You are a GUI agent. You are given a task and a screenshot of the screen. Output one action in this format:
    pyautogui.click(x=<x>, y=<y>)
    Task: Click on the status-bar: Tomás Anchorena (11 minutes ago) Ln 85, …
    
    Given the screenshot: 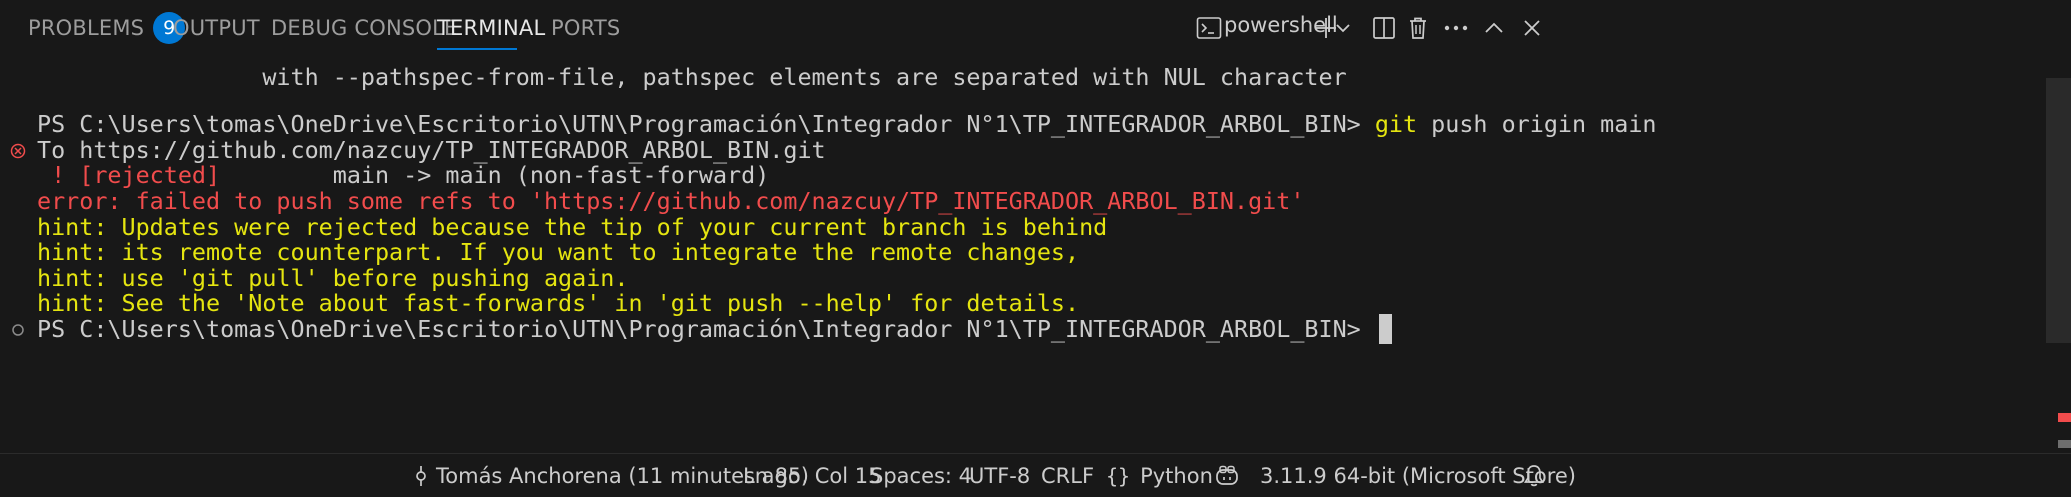 What is the action you would take?
    pyautogui.click(x=1035, y=475)
    